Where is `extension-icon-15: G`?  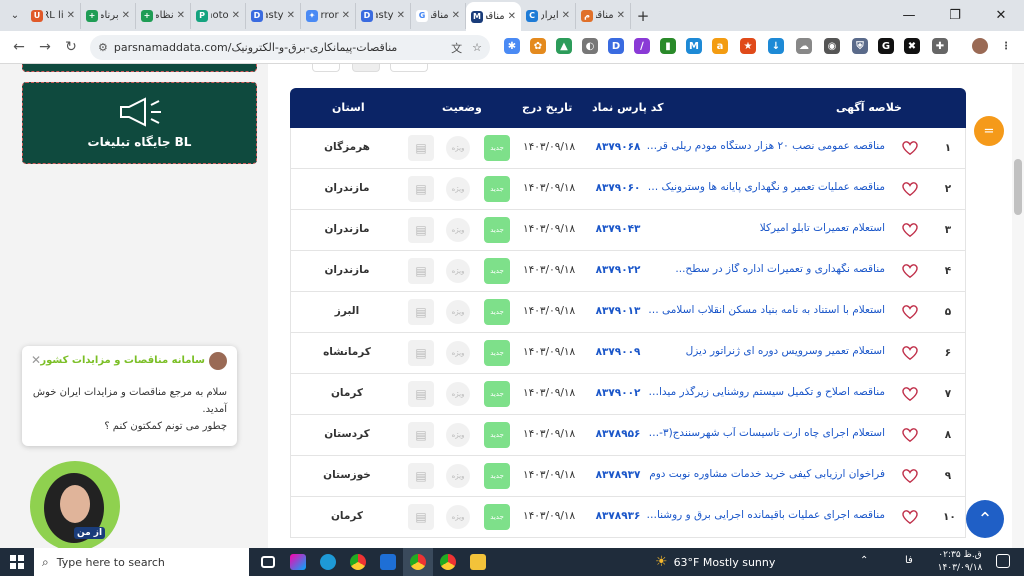 extension-icon-15: G is located at coordinates (886, 46).